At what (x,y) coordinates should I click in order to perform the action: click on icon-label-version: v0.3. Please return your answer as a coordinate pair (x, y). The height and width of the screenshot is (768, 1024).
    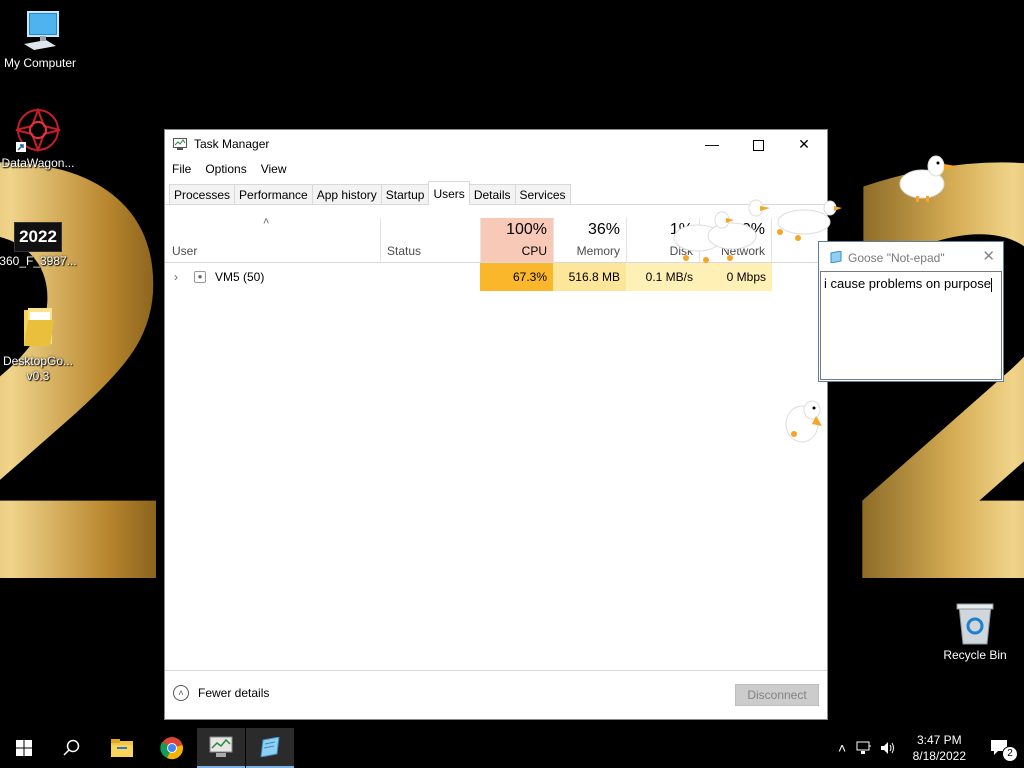
    Looking at the image, I should click on (38, 376).